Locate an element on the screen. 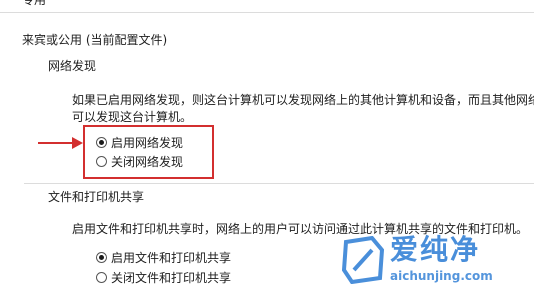 This screenshot has width=534, height=289. radio-disable-file-printer-sharing: 关闭文件和打印机共享 is located at coordinates (163, 277).